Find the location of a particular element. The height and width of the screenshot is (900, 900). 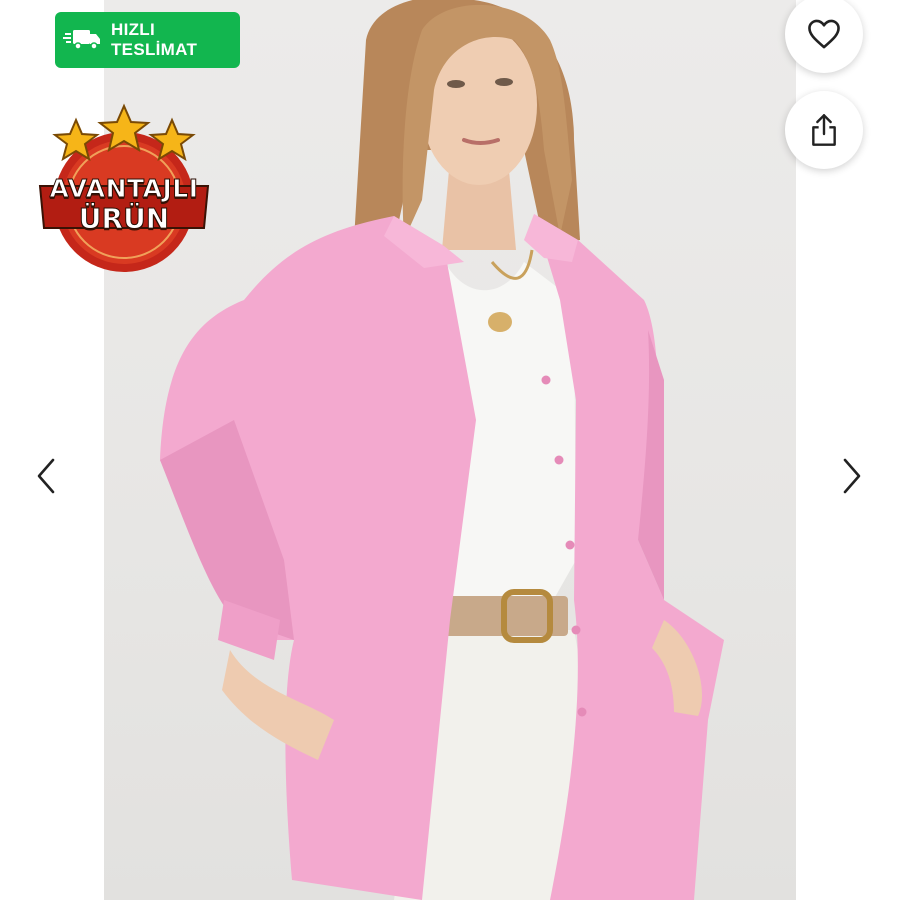

chevron-left-icon is located at coordinates (46, 476).